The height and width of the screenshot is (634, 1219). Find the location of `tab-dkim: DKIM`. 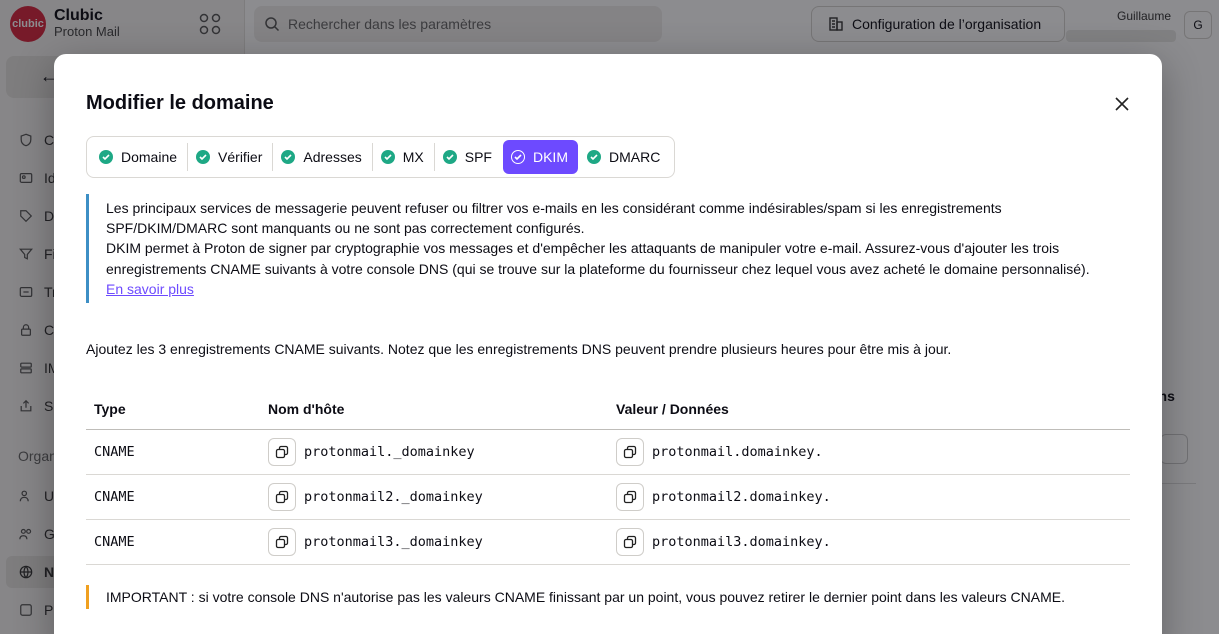

tab-dkim: DKIM is located at coordinates (540, 157).